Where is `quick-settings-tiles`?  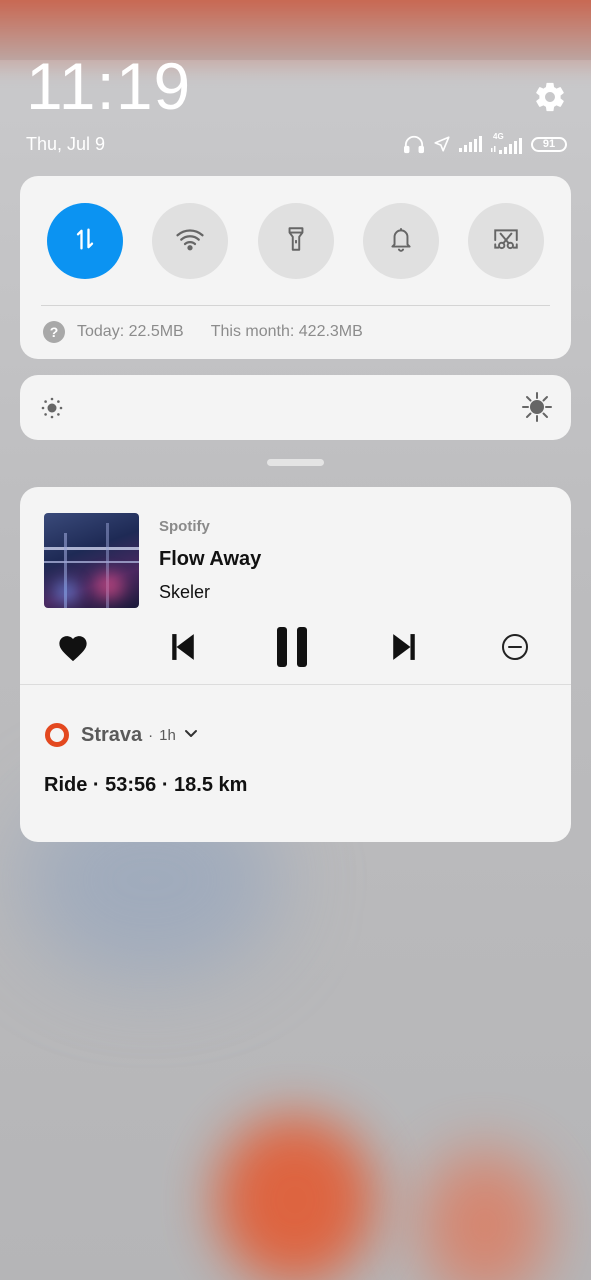 quick-settings-tiles is located at coordinates (295, 241).